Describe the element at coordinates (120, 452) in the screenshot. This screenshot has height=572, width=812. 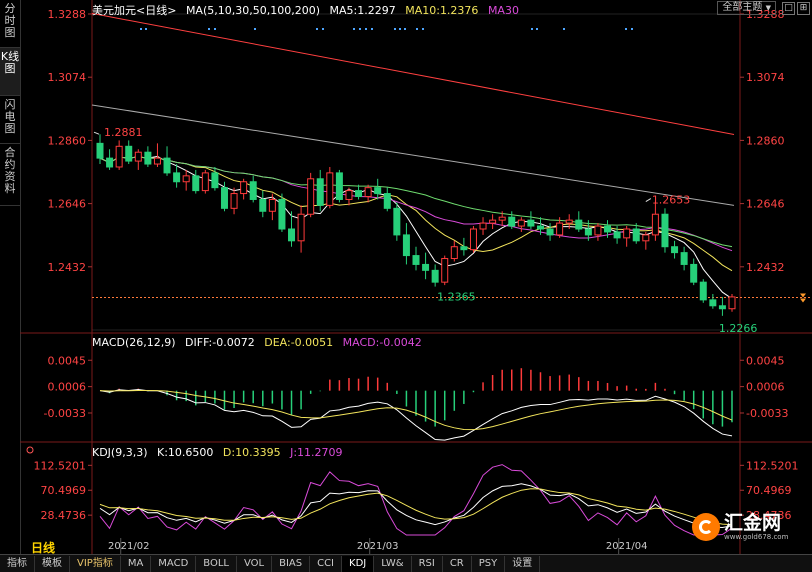
I see `kdj-params: KDJ(9,3,3)` at that location.